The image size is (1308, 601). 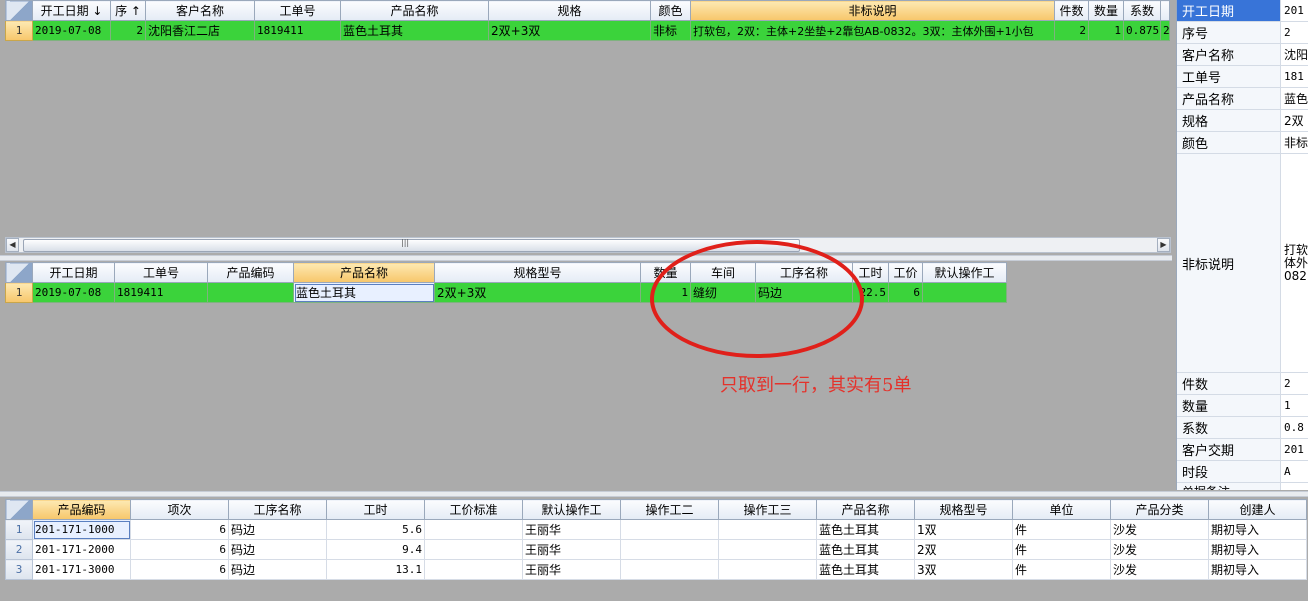 I want to click on property-value: 2双, so click(x=1296, y=120).